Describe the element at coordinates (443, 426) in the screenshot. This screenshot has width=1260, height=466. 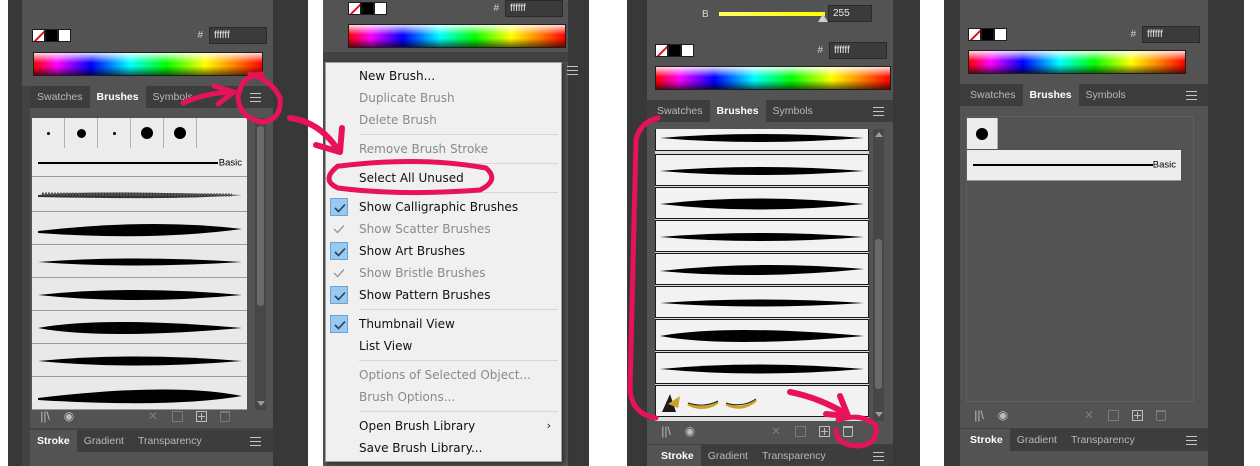
I see `menu-item-open-brush-library: Open Brush Library ›` at that location.